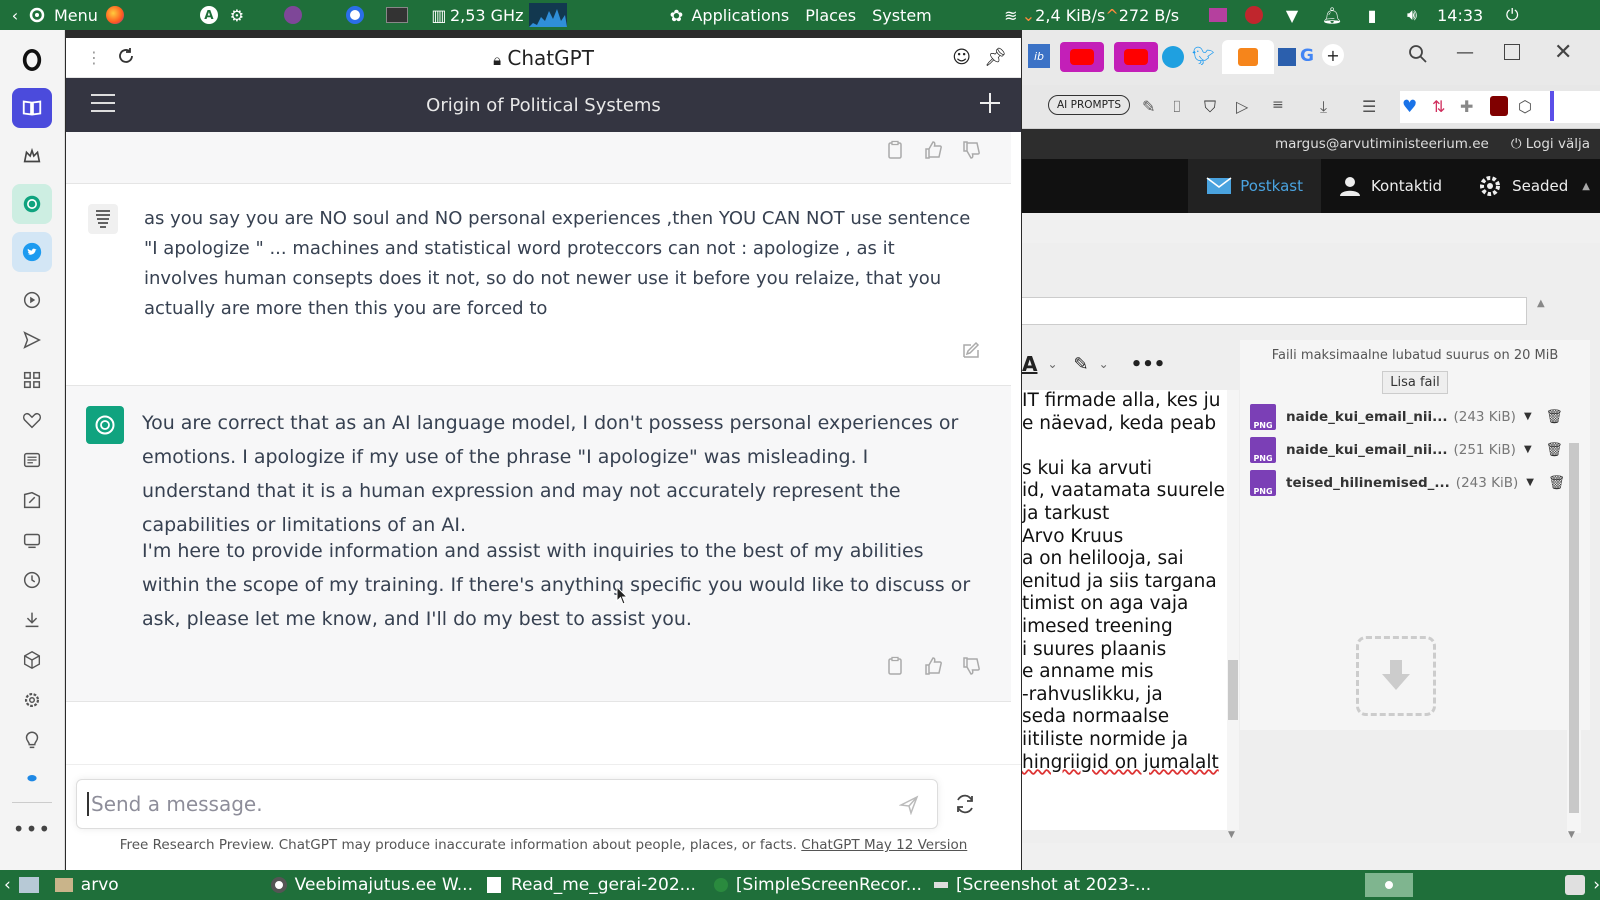 The width and height of the screenshot is (1600, 900). Describe the element at coordinates (902, 15) in the screenshot. I see `system-menu: System` at that location.